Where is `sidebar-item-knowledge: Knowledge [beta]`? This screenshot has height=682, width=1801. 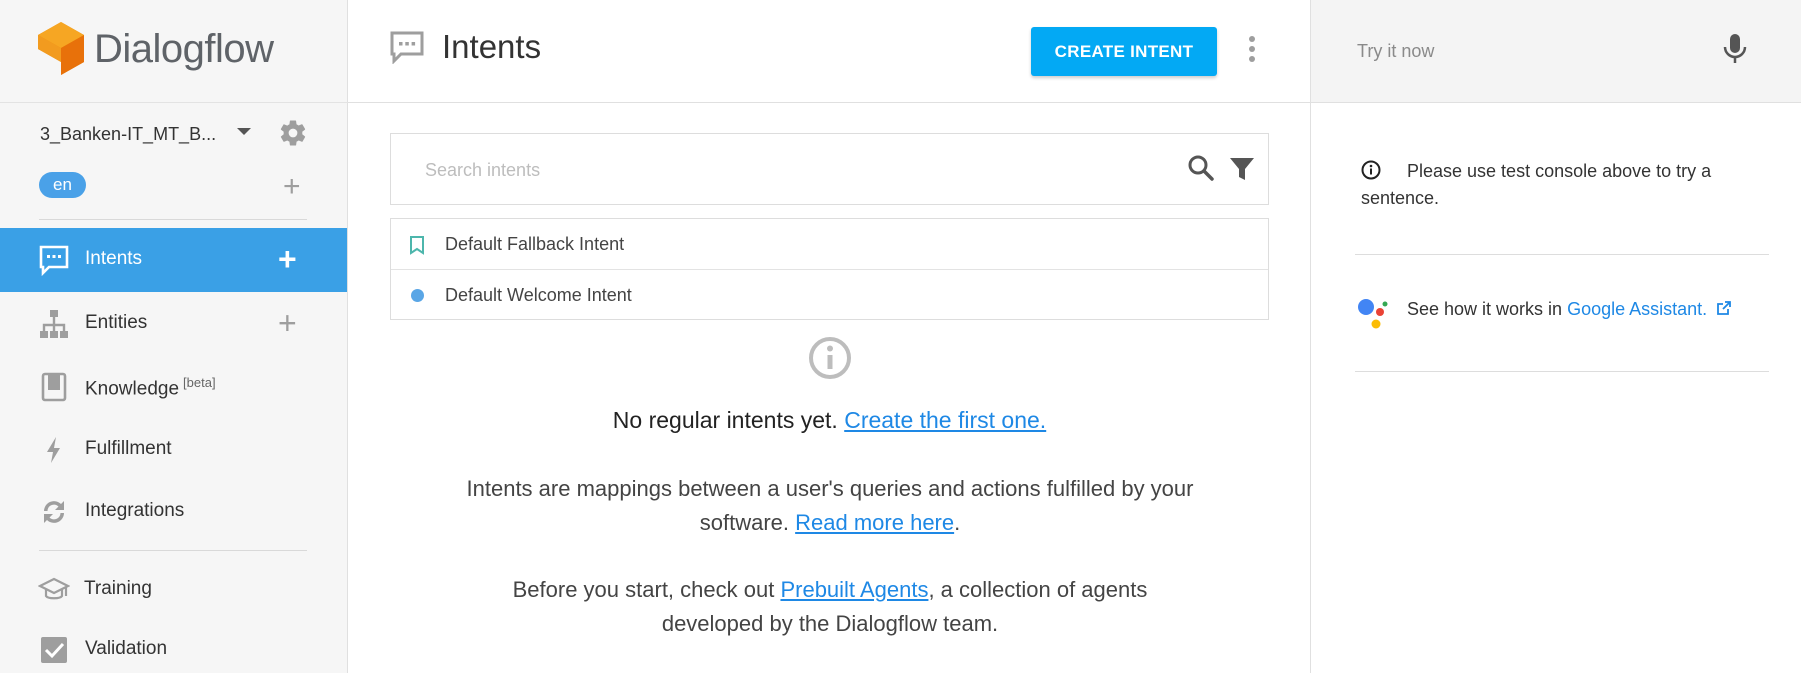 sidebar-item-knowledge: Knowledge [beta] is located at coordinates (173, 387).